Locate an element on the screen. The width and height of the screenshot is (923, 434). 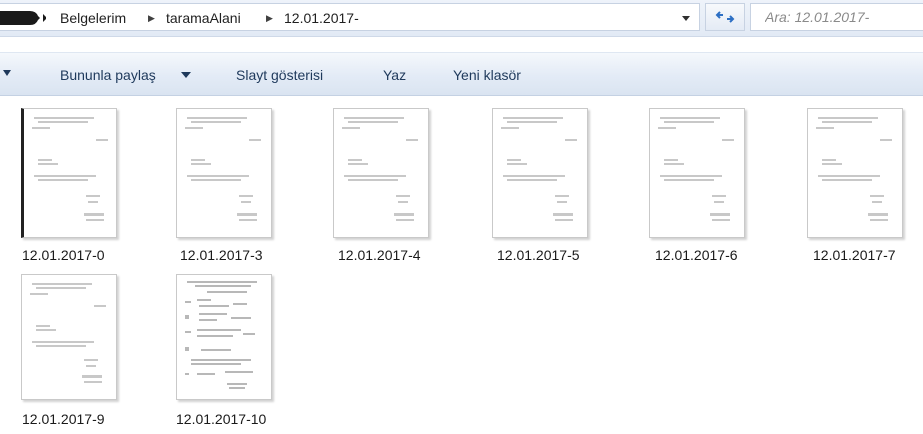
file-name-label: 12.01.2017-6 is located at coordinates (730, 255).